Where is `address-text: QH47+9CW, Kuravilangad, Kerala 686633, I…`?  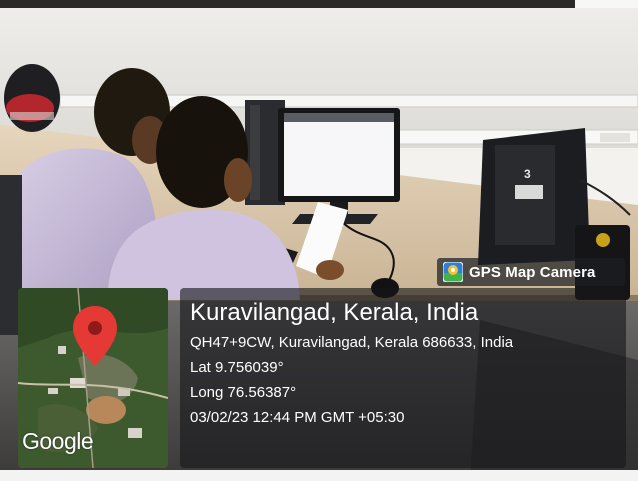
address-text: QH47+9CW, Kuravilangad, Kerala 686633, I… is located at coordinates (352, 342).